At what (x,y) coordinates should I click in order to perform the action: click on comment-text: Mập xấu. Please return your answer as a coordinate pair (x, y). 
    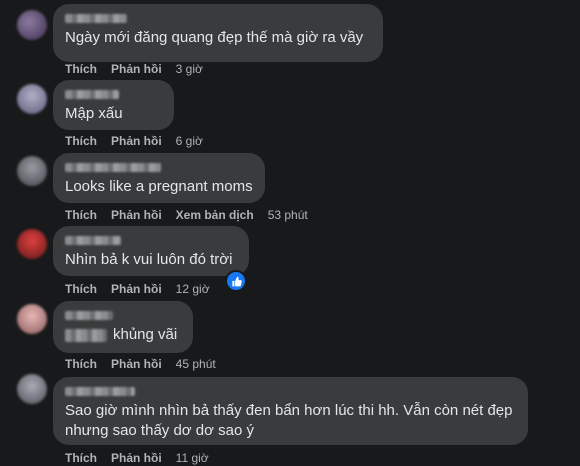
    Looking at the image, I should click on (94, 113).